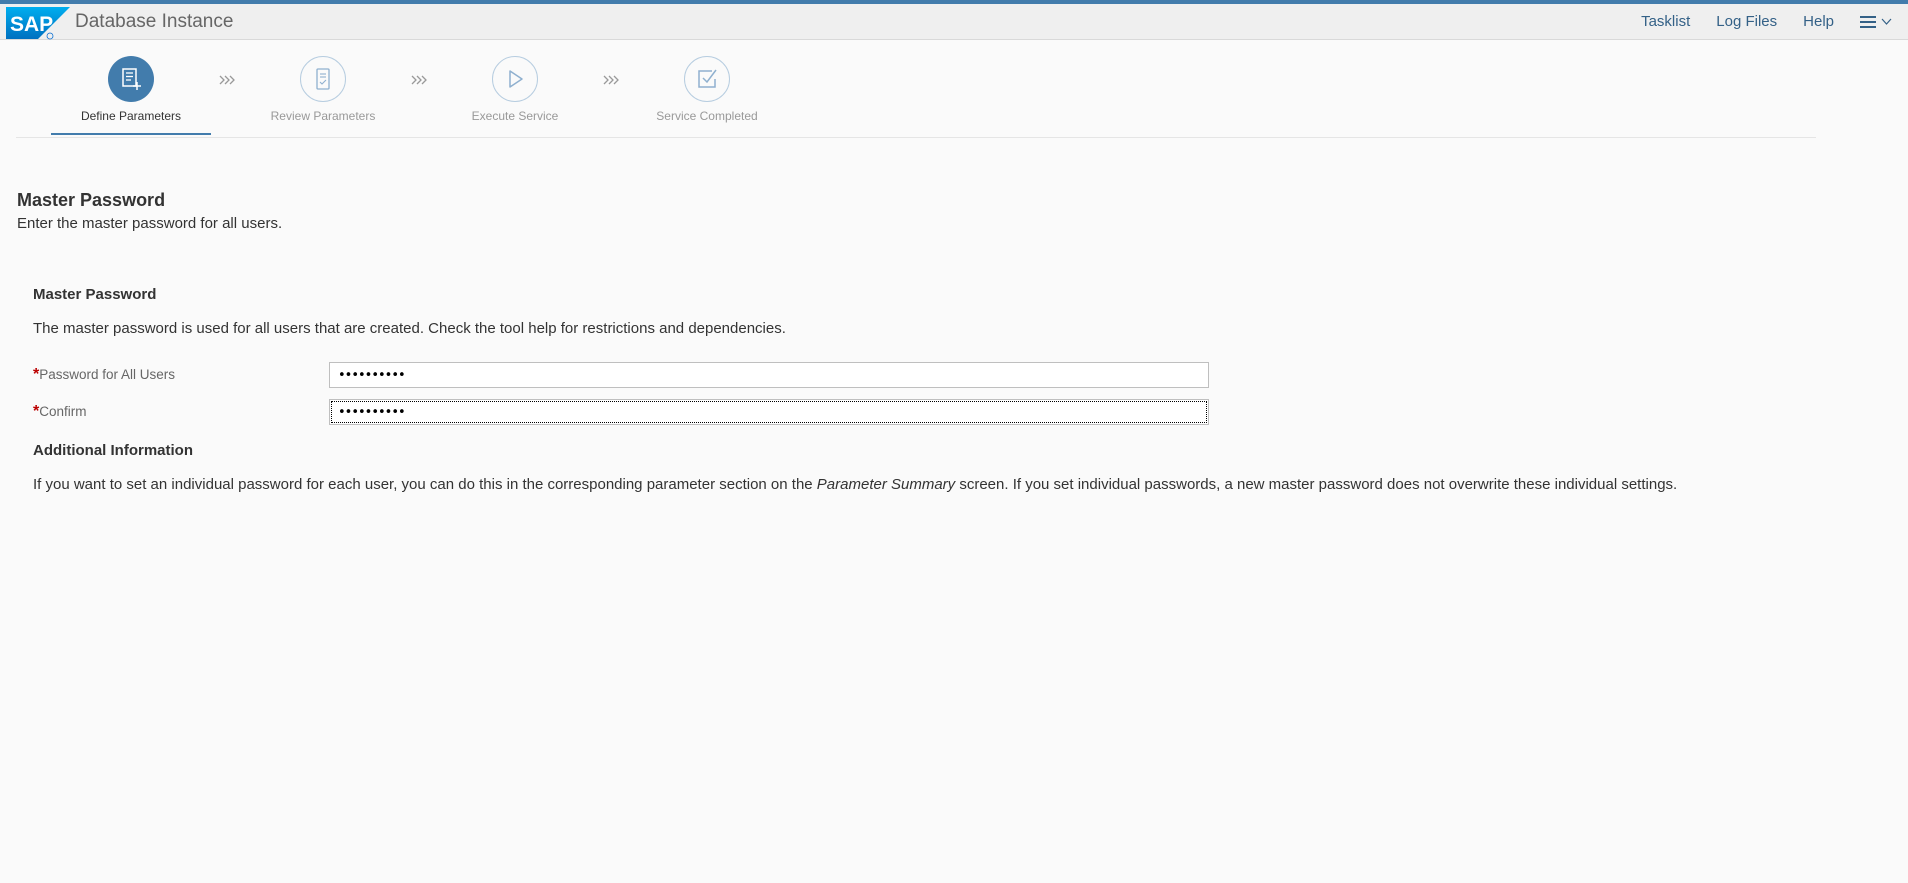 The image size is (1908, 883). What do you see at coordinates (95, 294) in the screenshot?
I see `section-title: Master Password` at bounding box center [95, 294].